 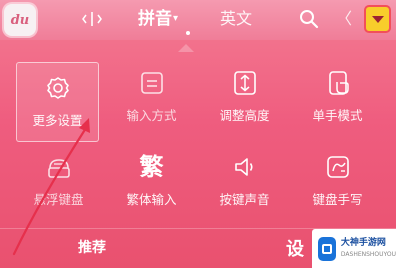 I want to click on float-keyboard-icon, so click(x=59, y=167).